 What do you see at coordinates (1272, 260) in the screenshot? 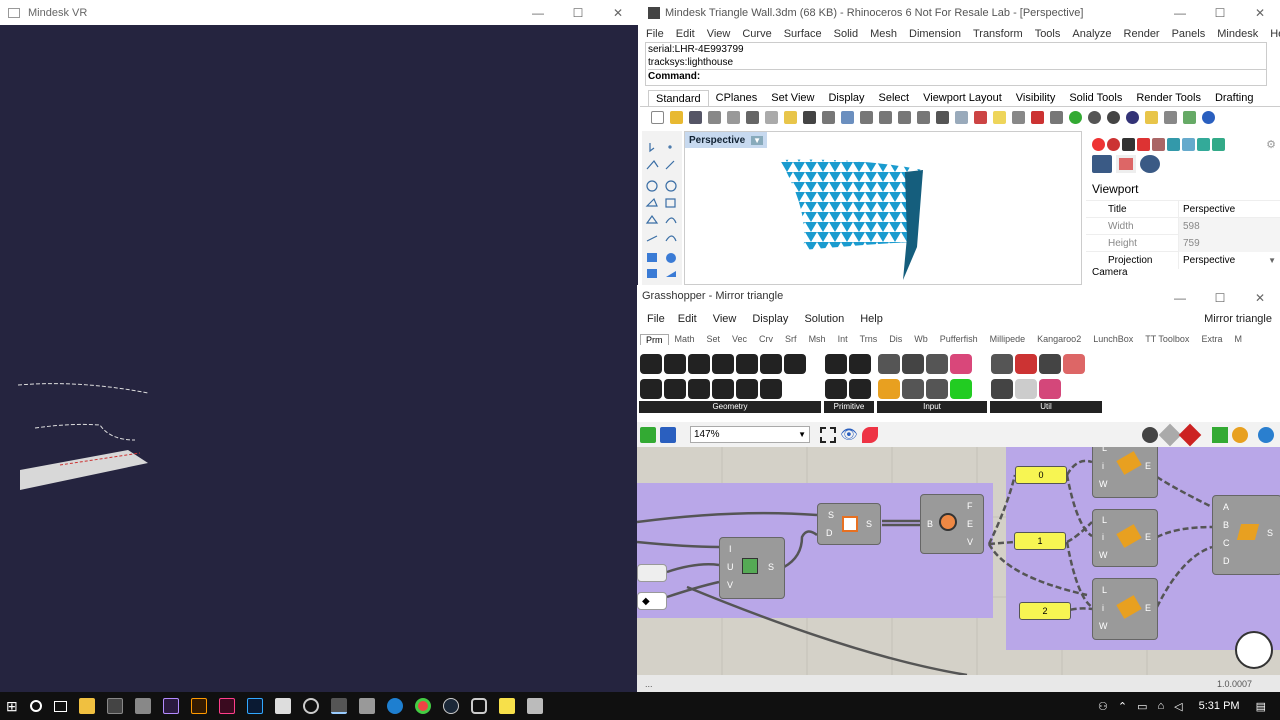
I see `chevron-down-icon: ▼` at bounding box center [1272, 260].